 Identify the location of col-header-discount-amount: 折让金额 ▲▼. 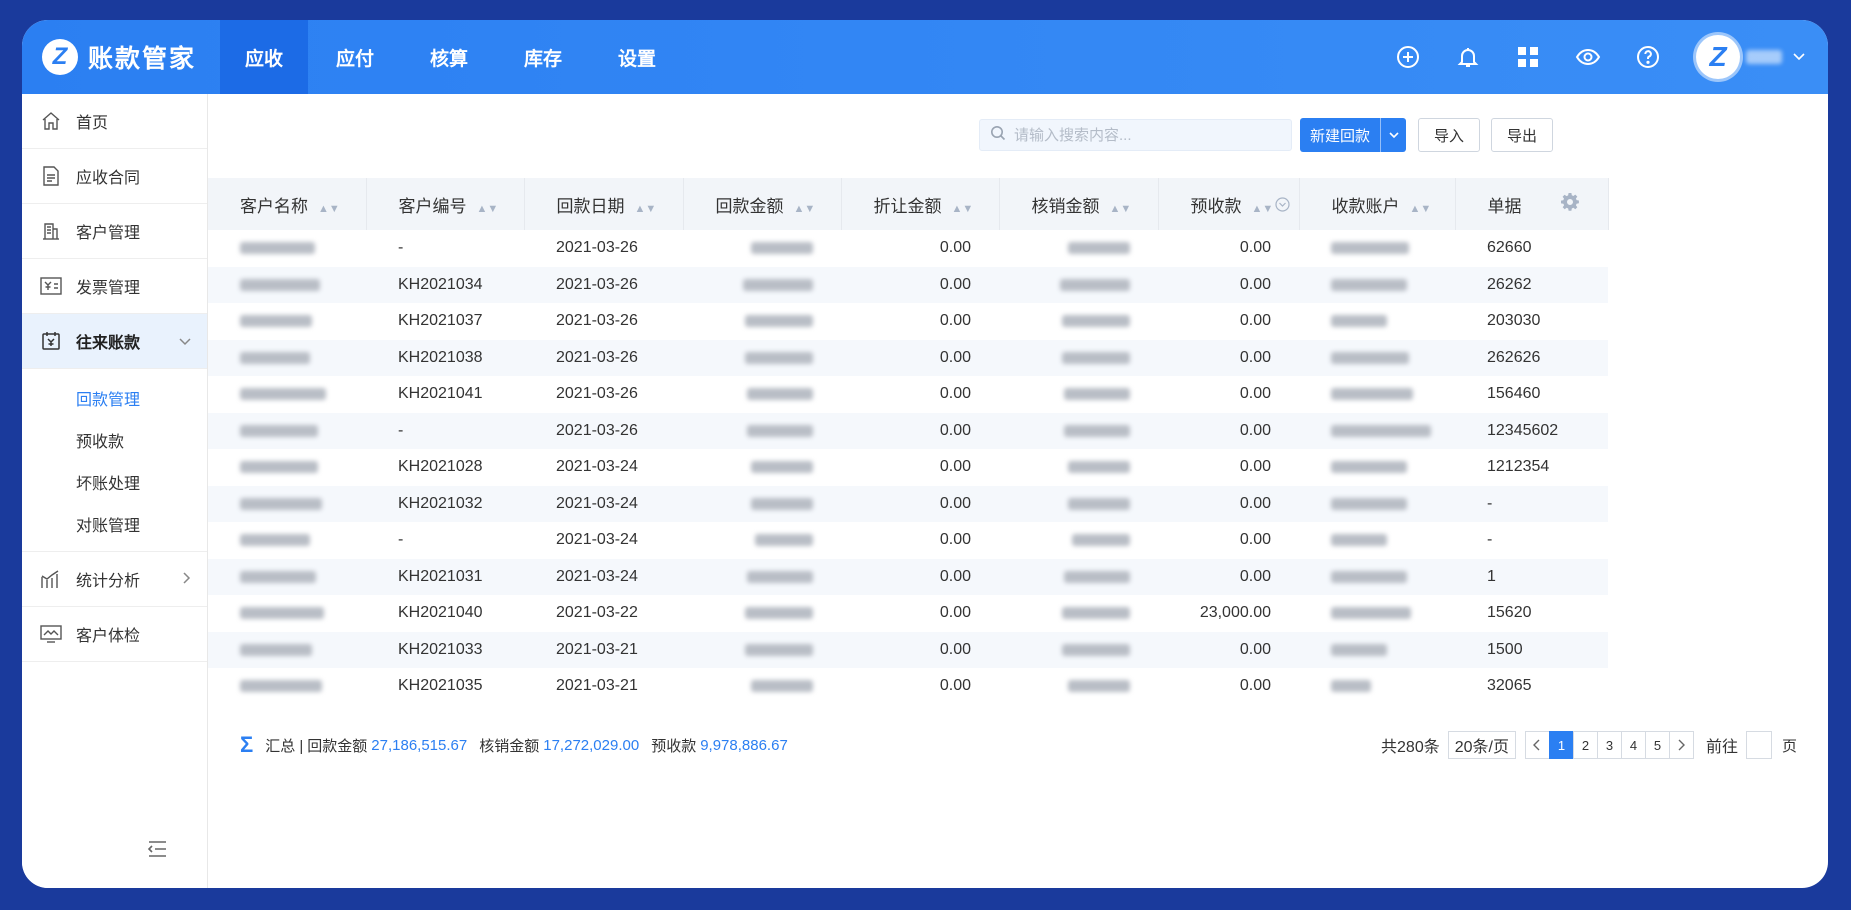
(920, 204).